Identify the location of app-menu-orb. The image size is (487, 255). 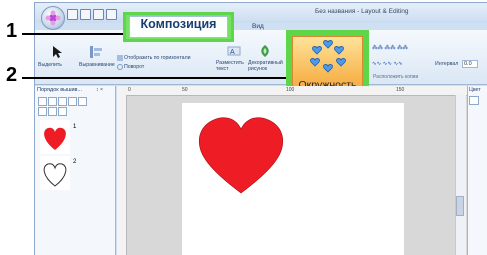
(53, 18).